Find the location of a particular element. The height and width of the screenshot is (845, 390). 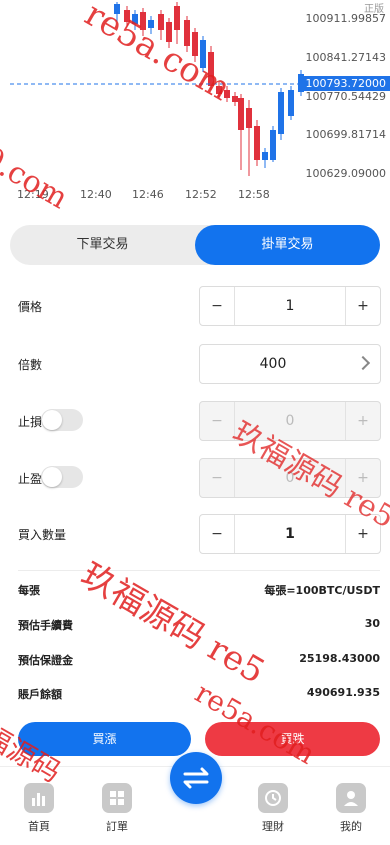

nav-orders: 訂單 is located at coordinates (117, 808).